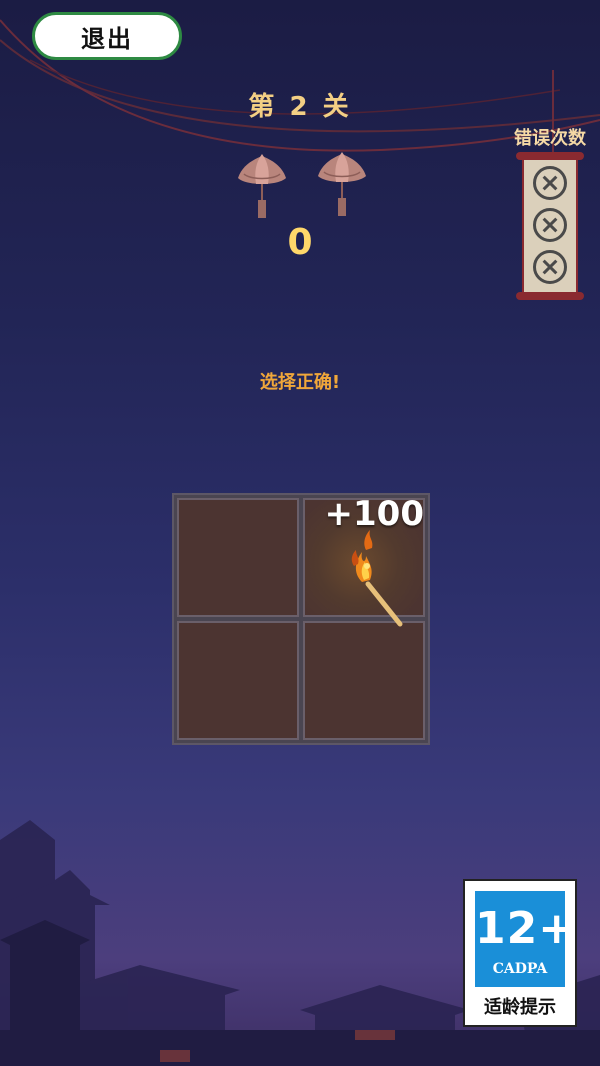  Describe the element at coordinates (520, 969) in the screenshot. I see `age-rating-org: CADPA` at that location.